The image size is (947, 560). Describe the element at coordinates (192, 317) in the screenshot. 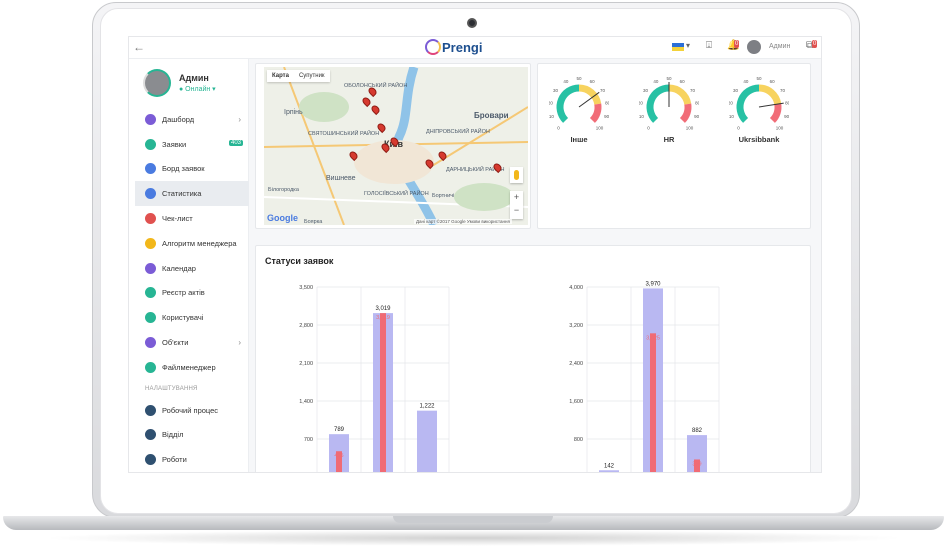

I see `sidebar-item: Користувачі` at that location.